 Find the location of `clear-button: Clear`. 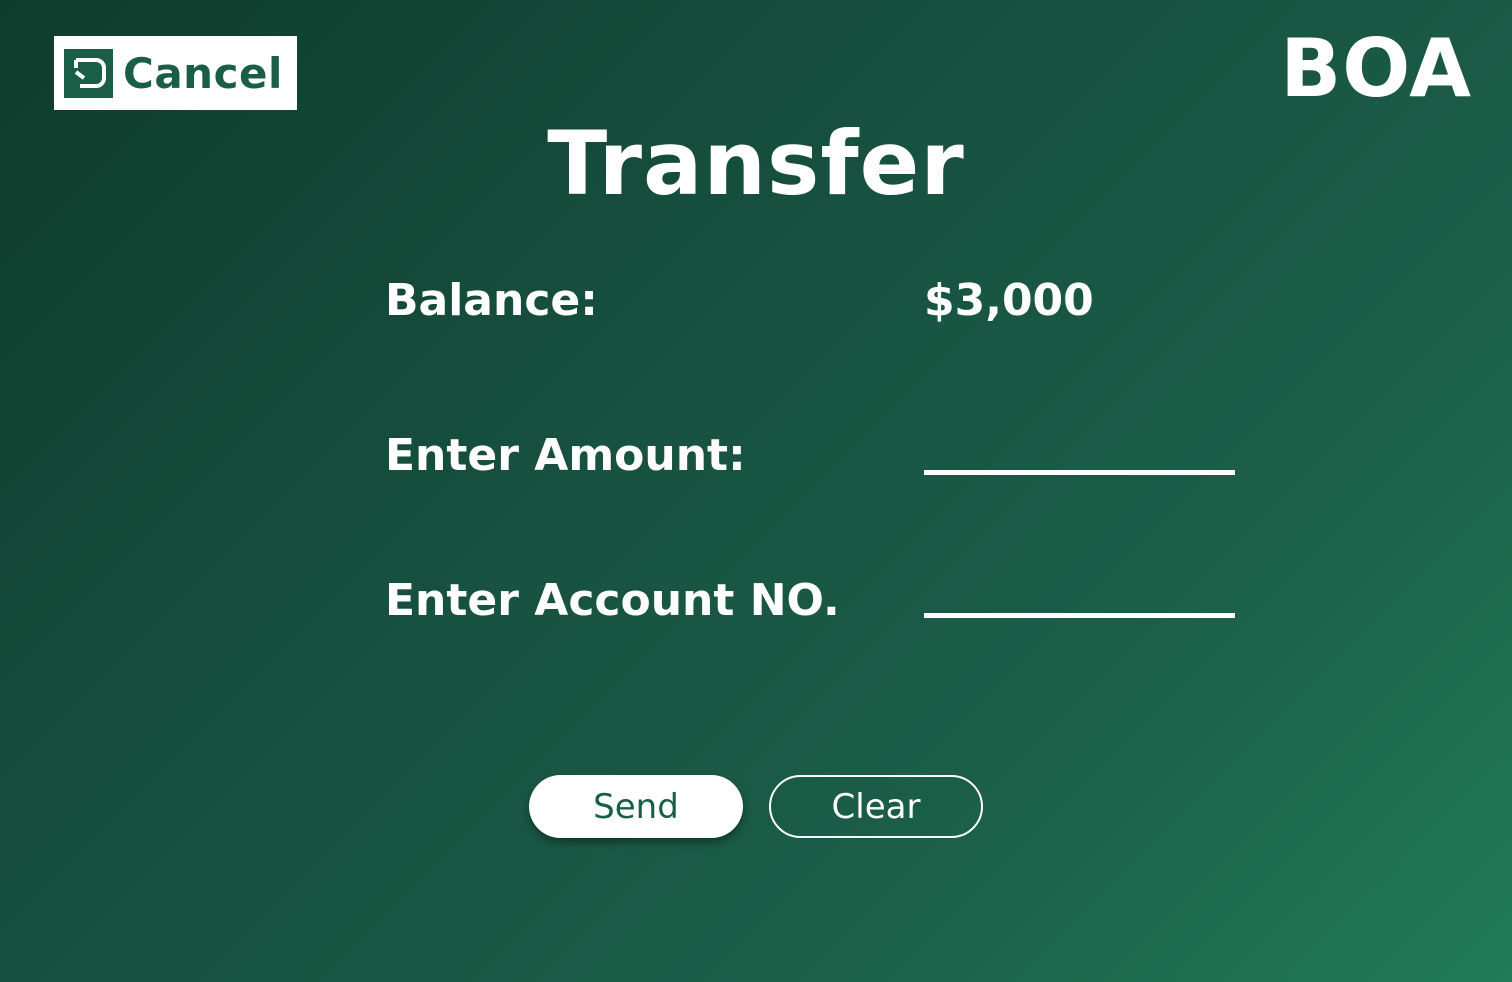

clear-button: Clear is located at coordinates (876, 806).